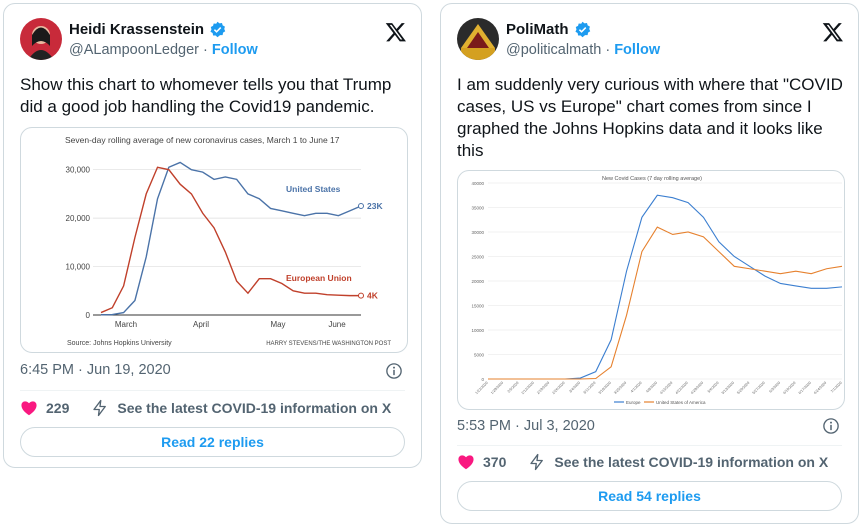 This screenshot has width=862, height=528. I want to click on series-label: United States, so click(313, 189).